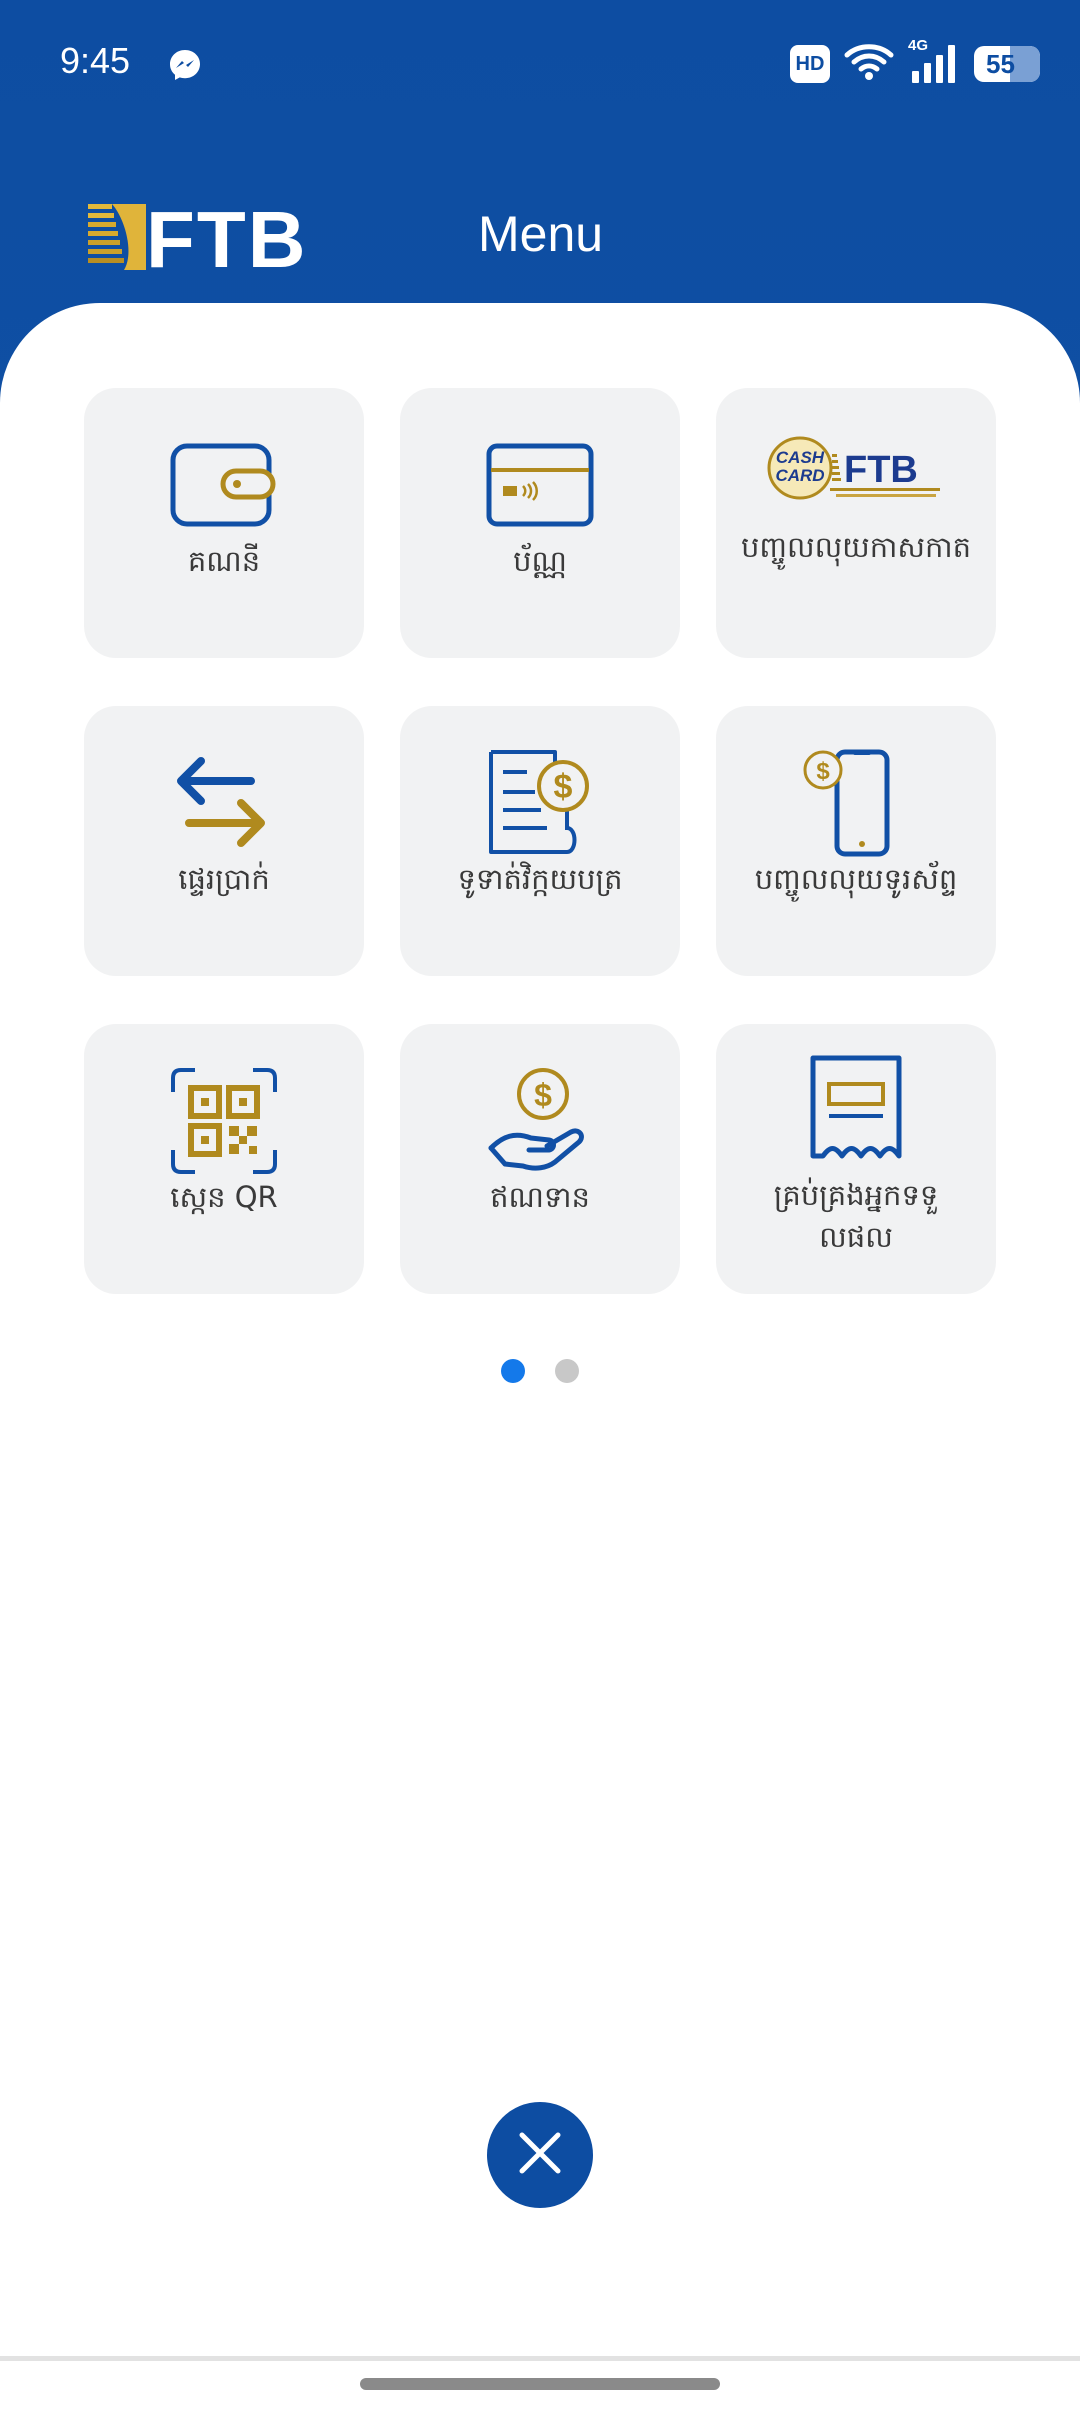 This screenshot has width=1080, height=2414. I want to click on close-button, so click(540, 2155).